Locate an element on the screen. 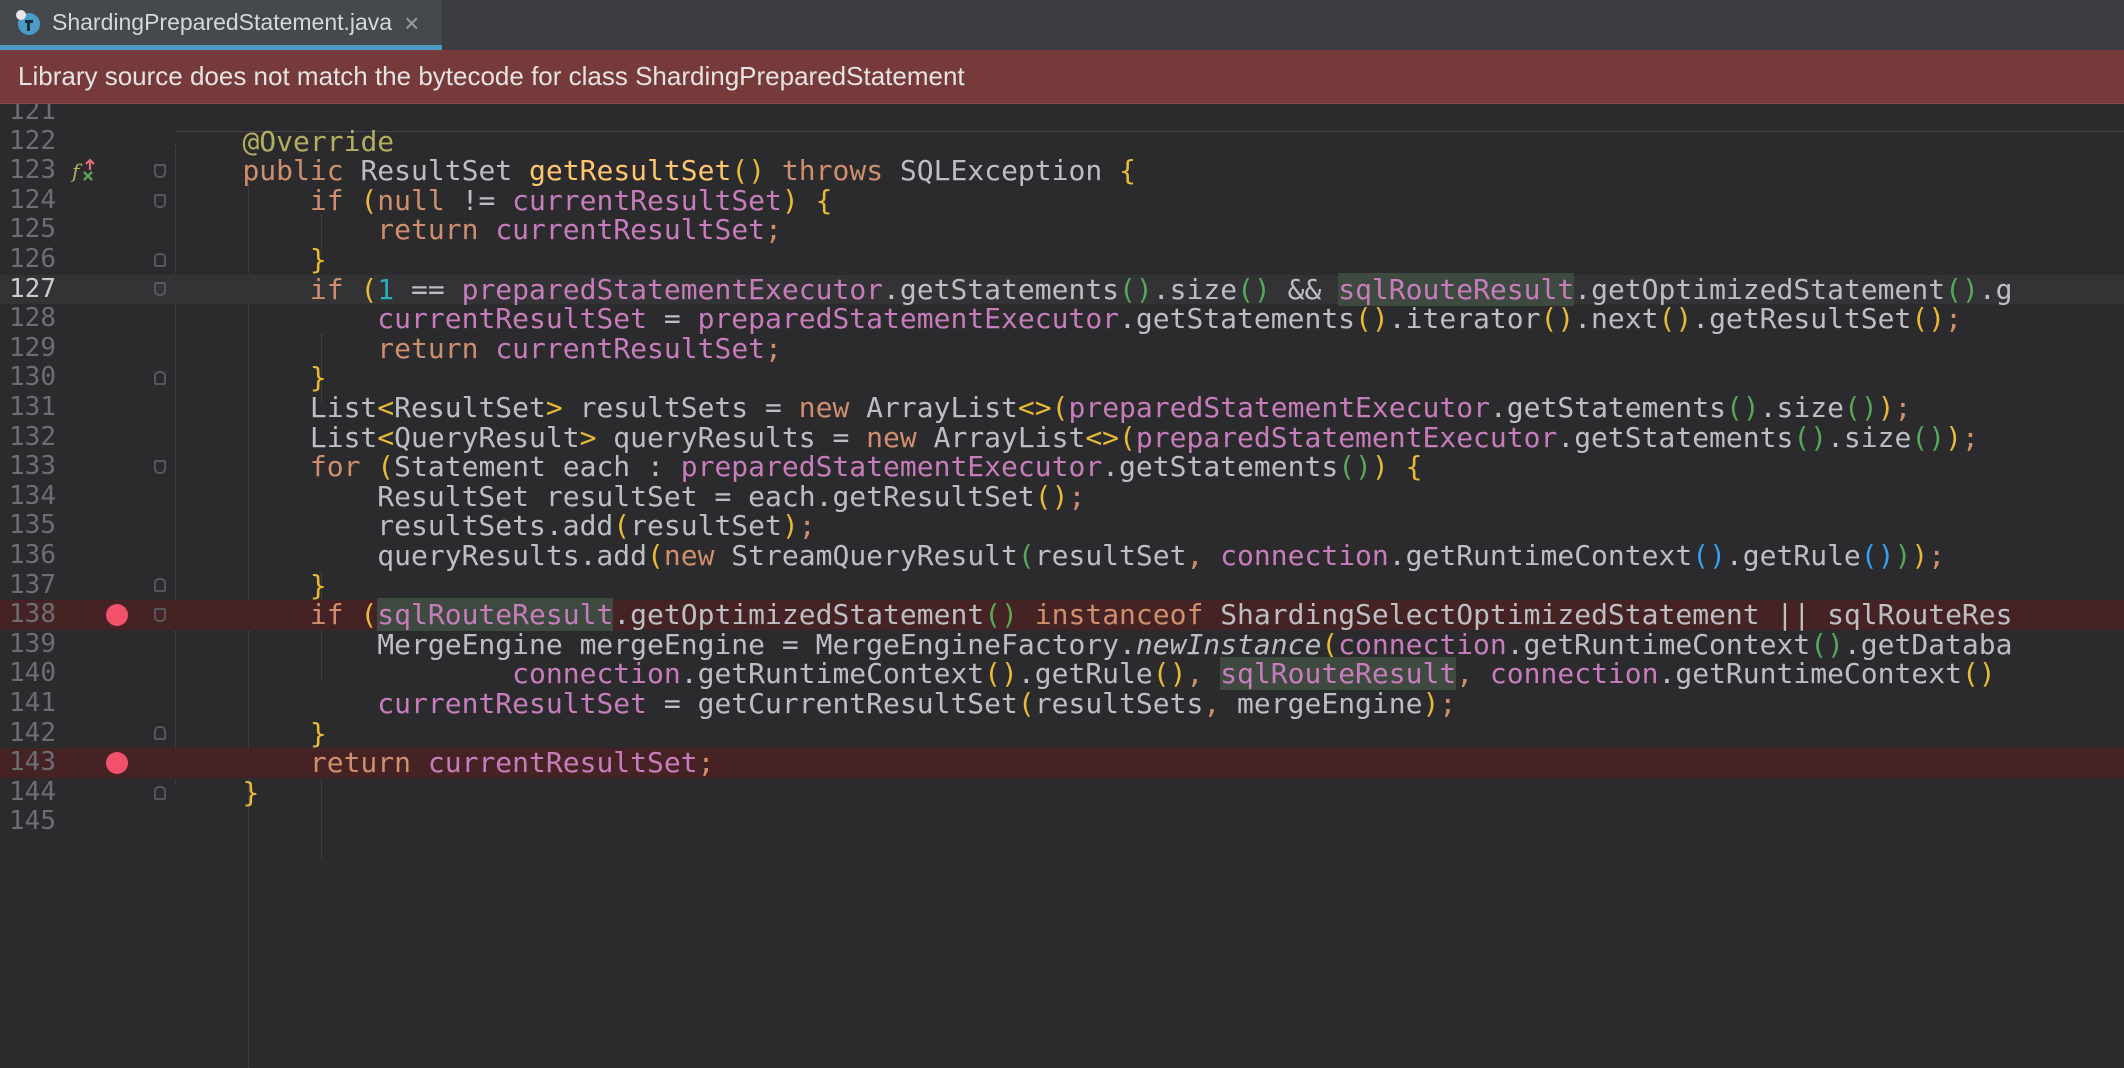 The height and width of the screenshot is (1068, 2124). line-number: 134 is located at coordinates (28, 496).